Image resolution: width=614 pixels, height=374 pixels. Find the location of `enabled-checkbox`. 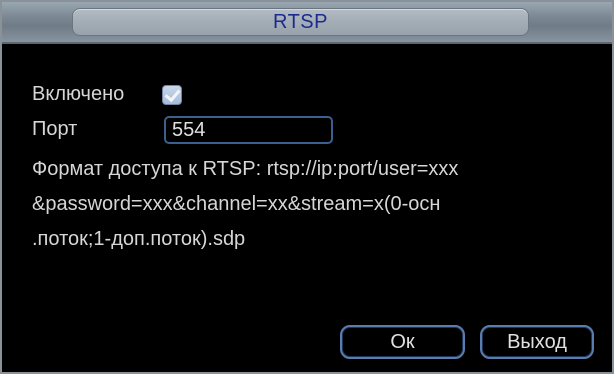

enabled-checkbox is located at coordinates (172, 95).